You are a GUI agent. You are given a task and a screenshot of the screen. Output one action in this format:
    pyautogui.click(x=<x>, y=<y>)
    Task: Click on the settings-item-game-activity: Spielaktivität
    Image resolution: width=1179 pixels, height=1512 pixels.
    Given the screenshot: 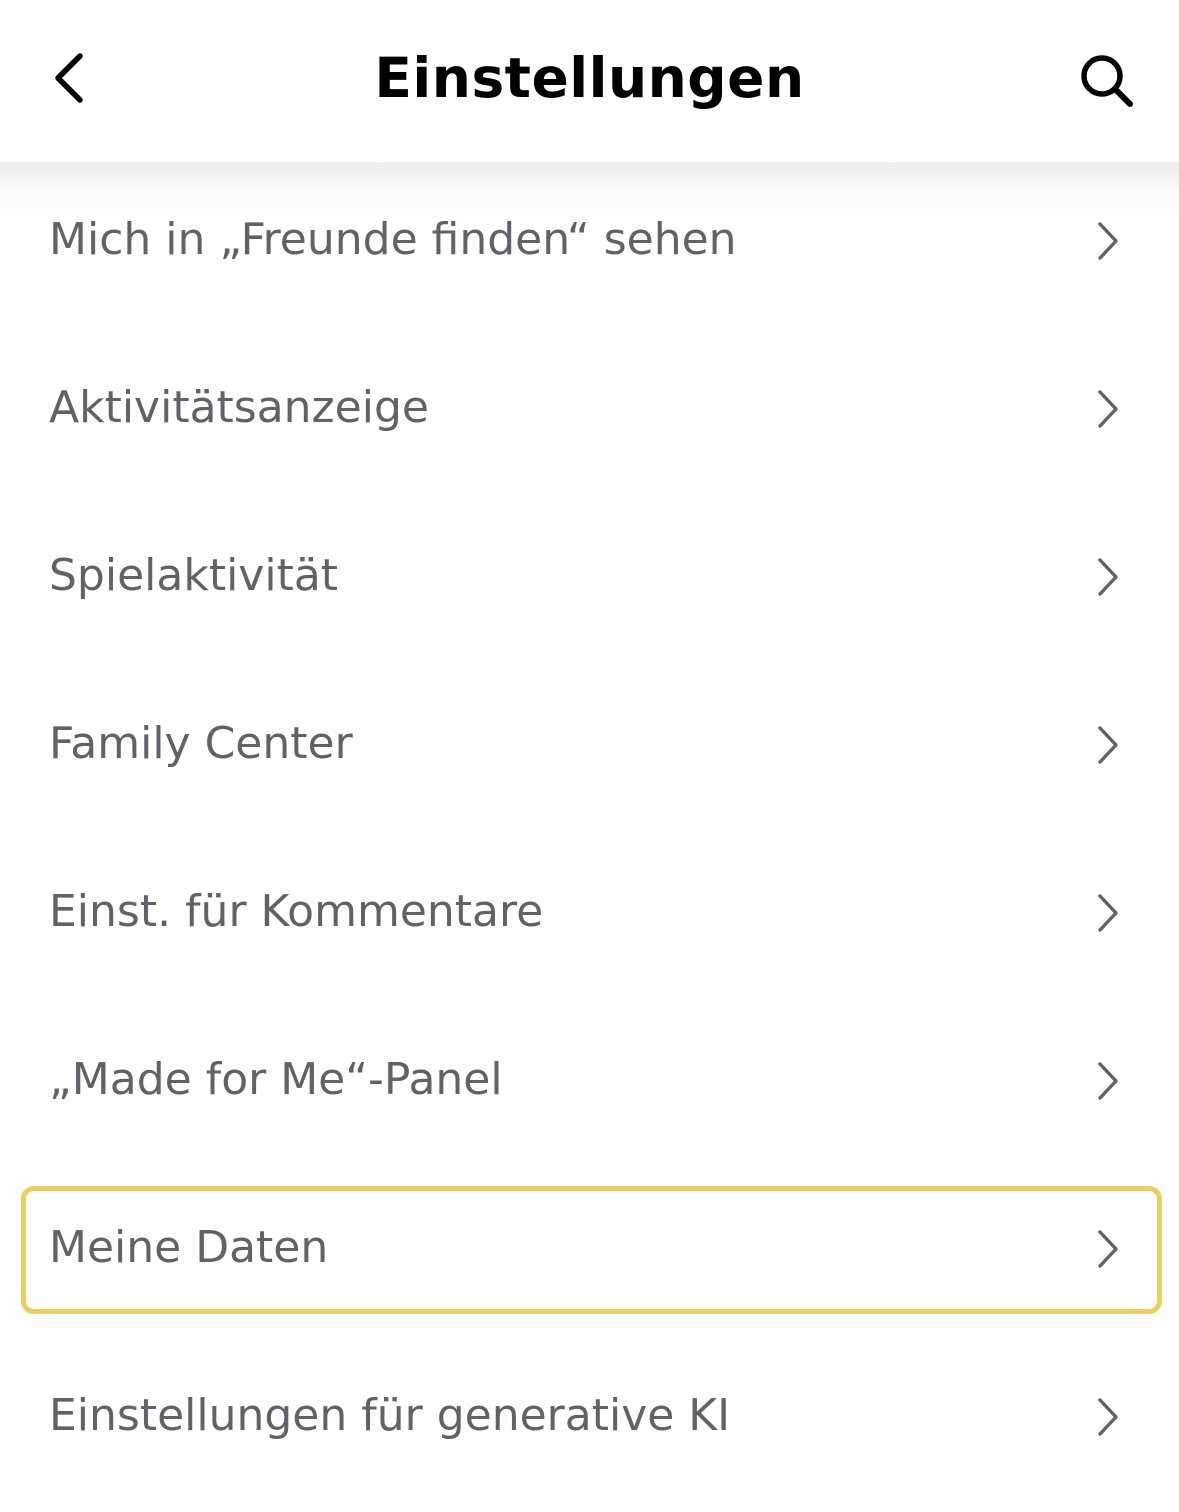 What is the action you would take?
    pyautogui.click(x=589, y=576)
    